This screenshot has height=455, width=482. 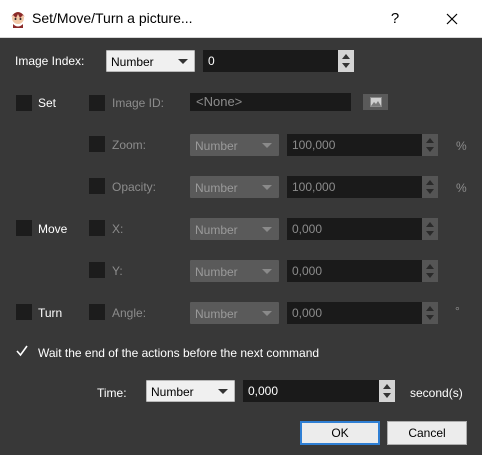 I want to click on x-type-value: Number, so click(x=216, y=230).